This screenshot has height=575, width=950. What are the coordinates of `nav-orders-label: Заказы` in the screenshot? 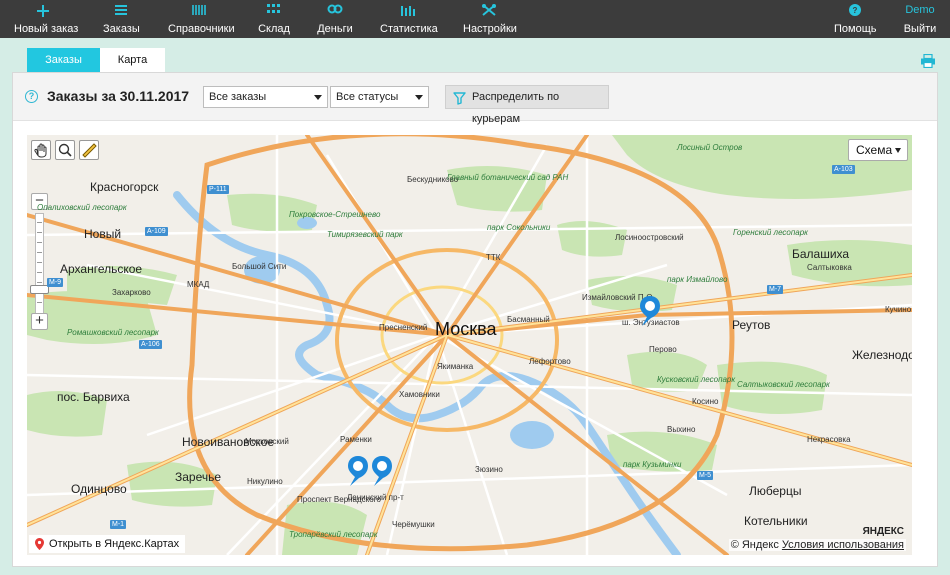 It's located at (121, 29).